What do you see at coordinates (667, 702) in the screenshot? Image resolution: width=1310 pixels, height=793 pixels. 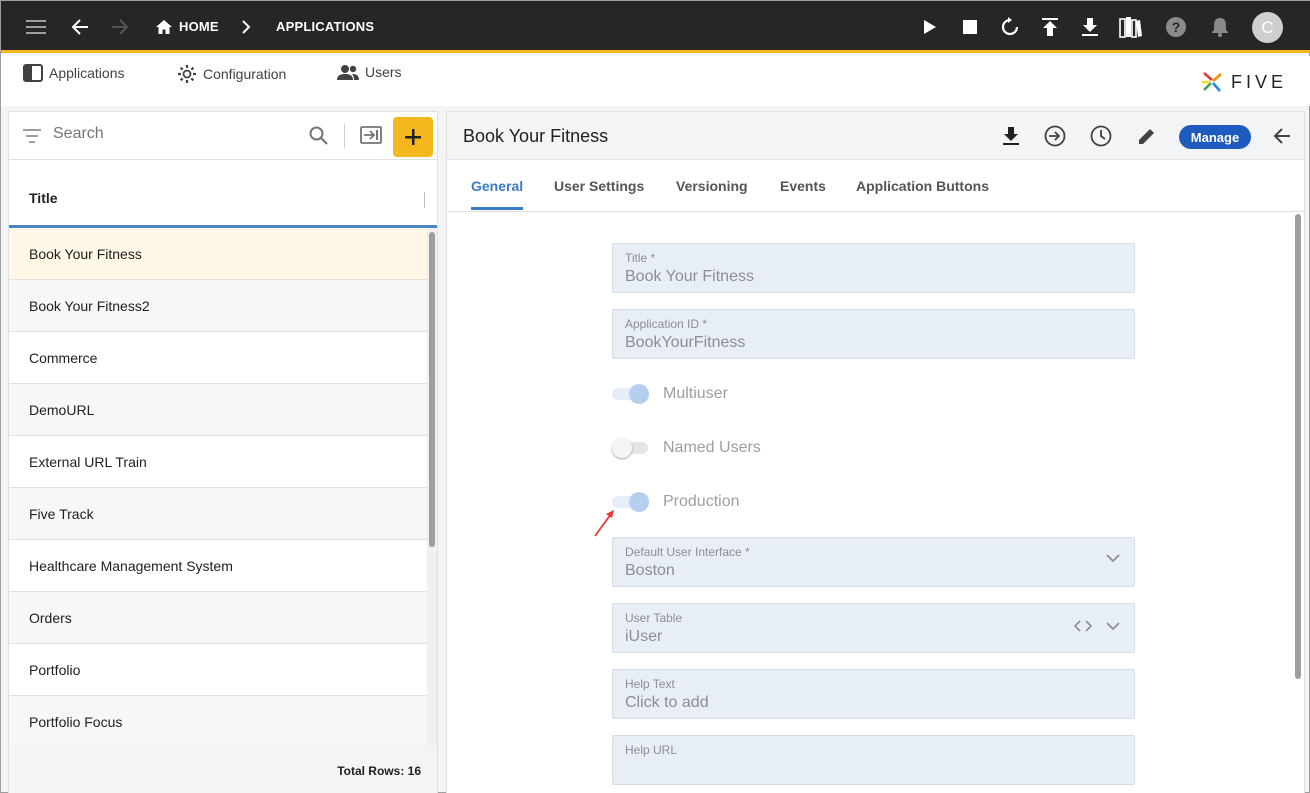 I see `help-text-value: Click to add` at bounding box center [667, 702].